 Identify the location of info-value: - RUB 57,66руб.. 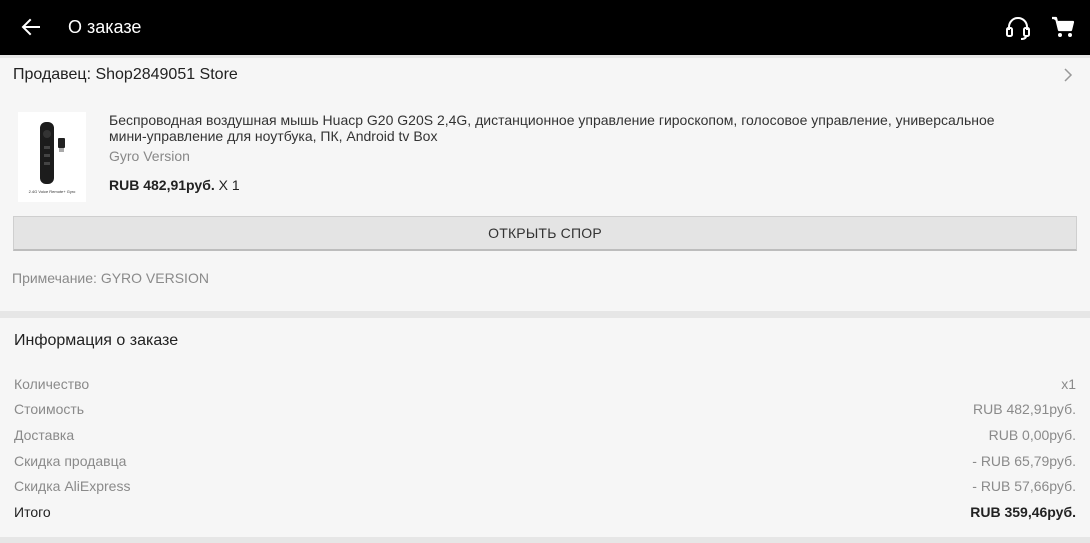
(1024, 486).